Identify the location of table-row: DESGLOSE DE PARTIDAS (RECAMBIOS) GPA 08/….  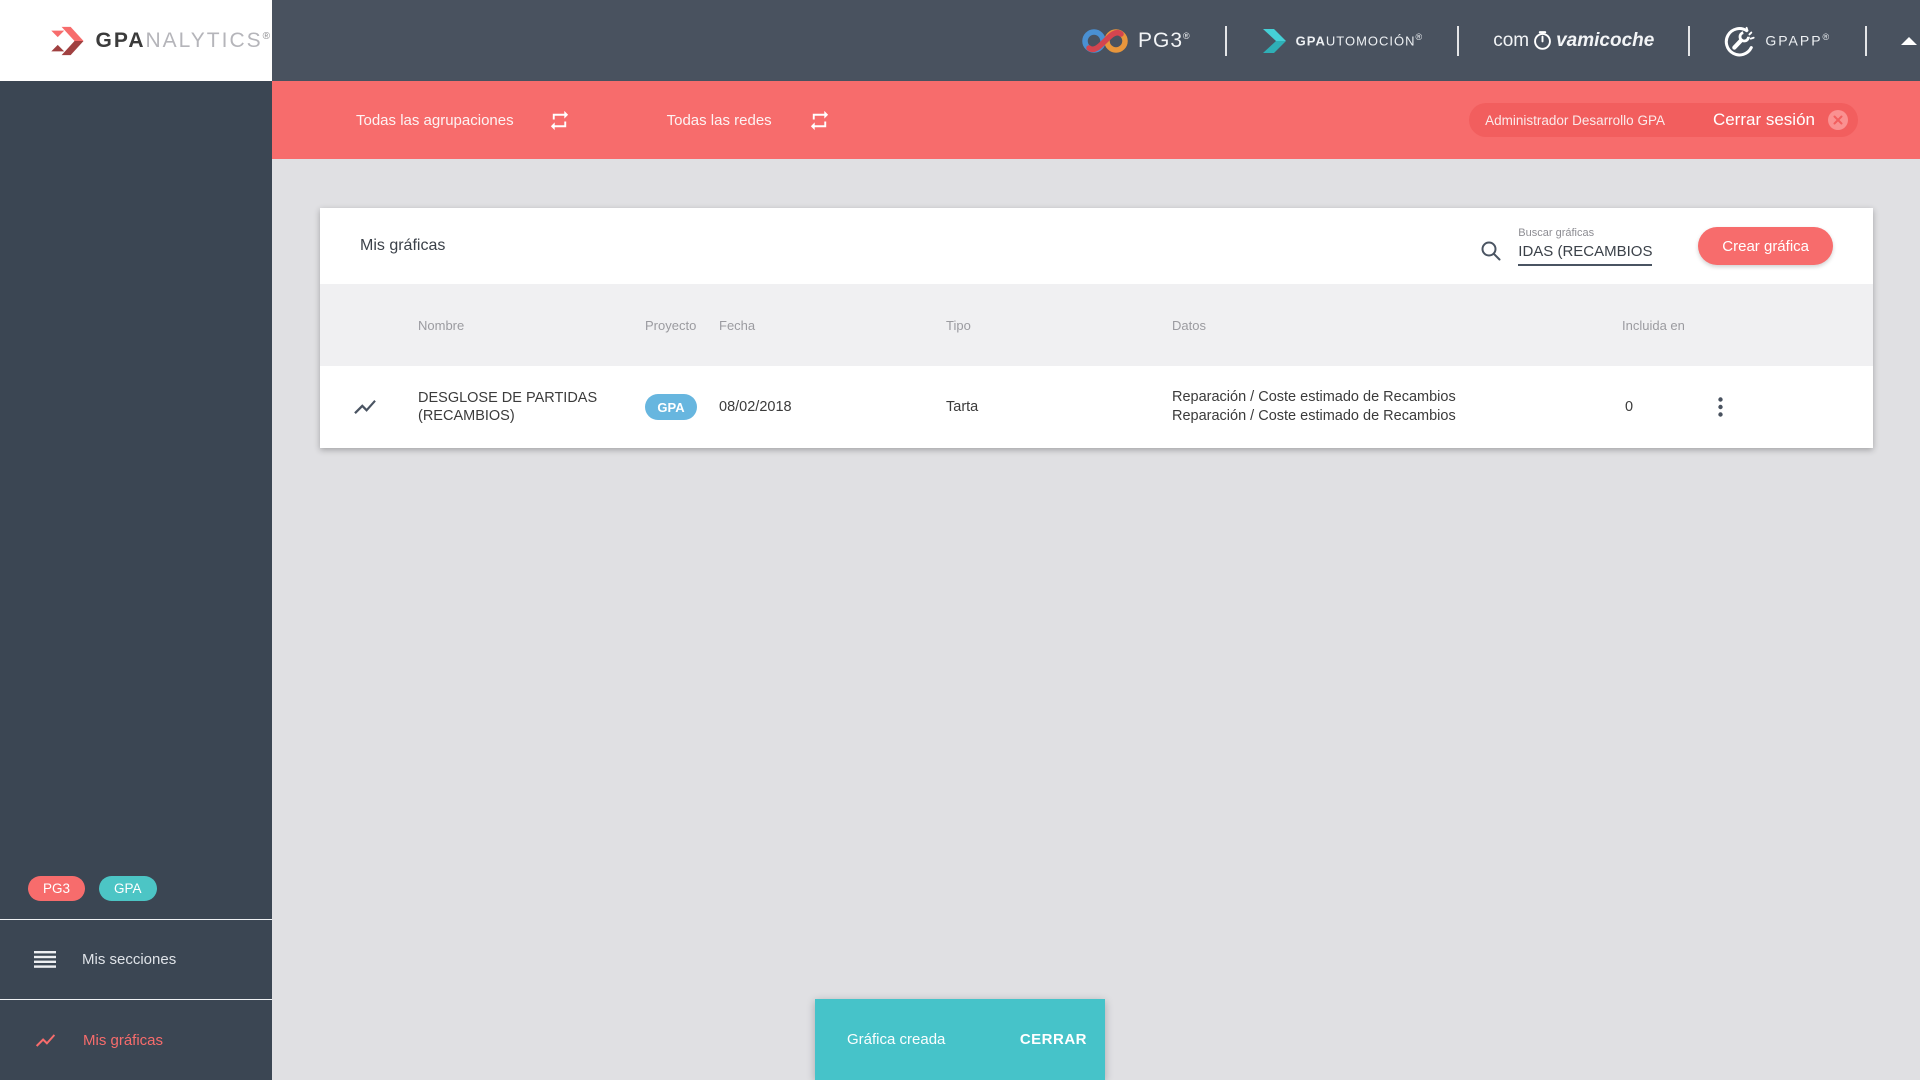
(1096, 407).